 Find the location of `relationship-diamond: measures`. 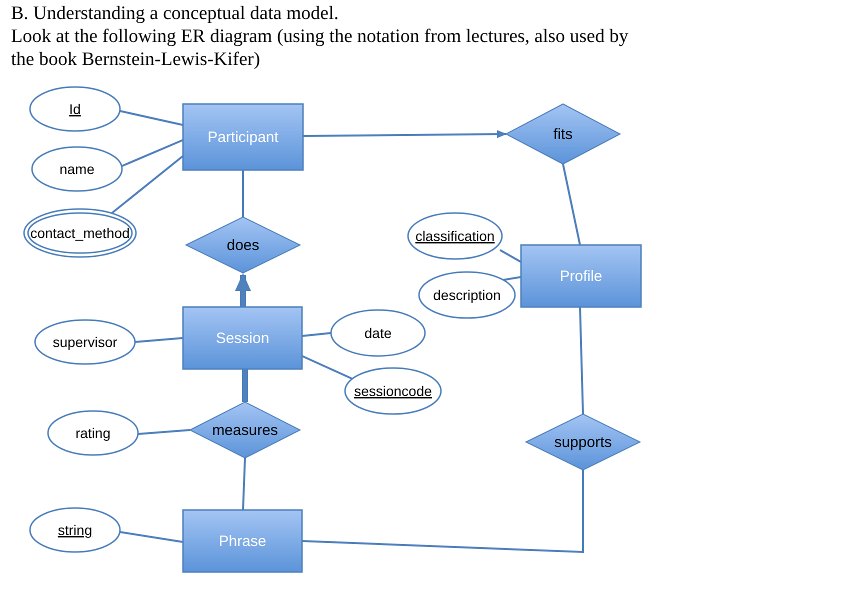

relationship-diamond: measures is located at coordinates (245, 430).